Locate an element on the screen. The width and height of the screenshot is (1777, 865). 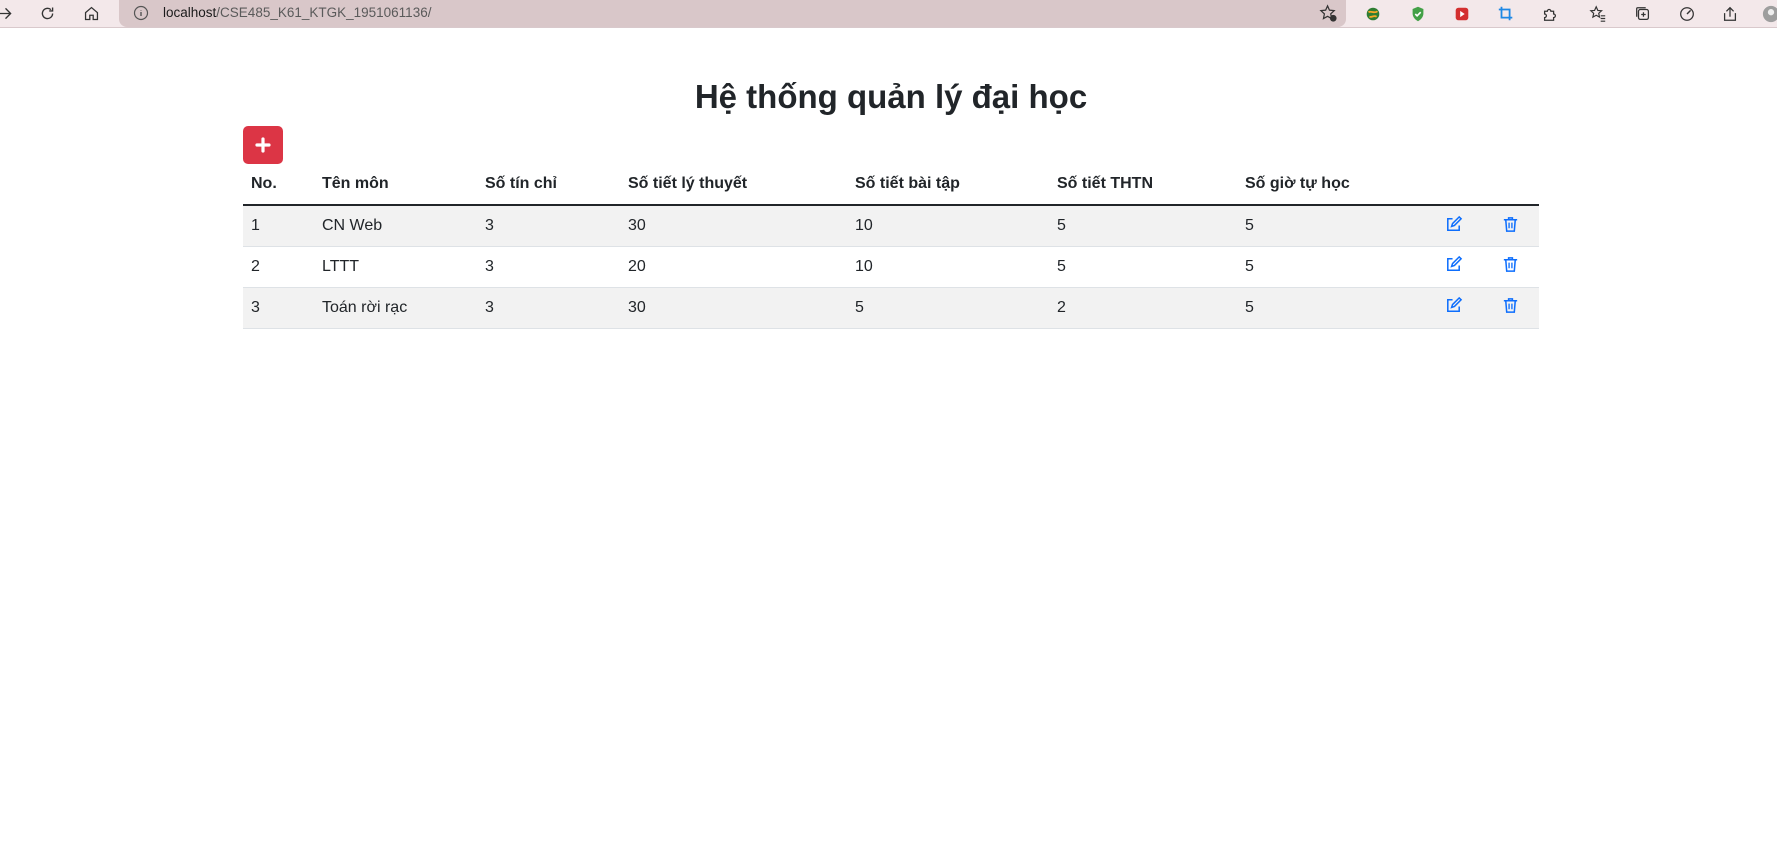
info-icon is located at coordinates (141, 13).